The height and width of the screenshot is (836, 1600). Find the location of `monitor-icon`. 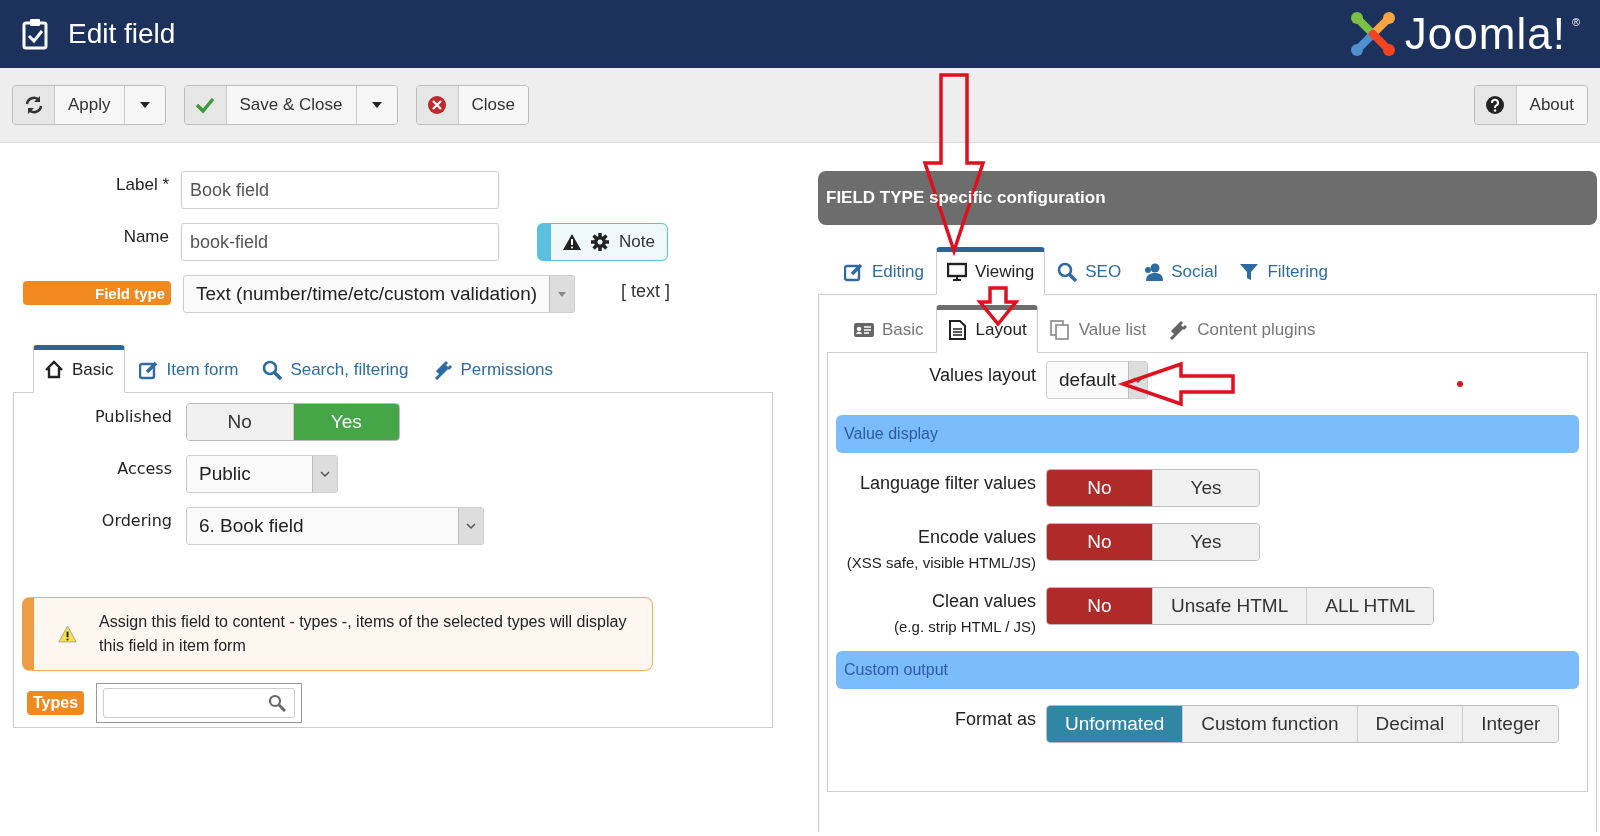

monitor-icon is located at coordinates (957, 272).